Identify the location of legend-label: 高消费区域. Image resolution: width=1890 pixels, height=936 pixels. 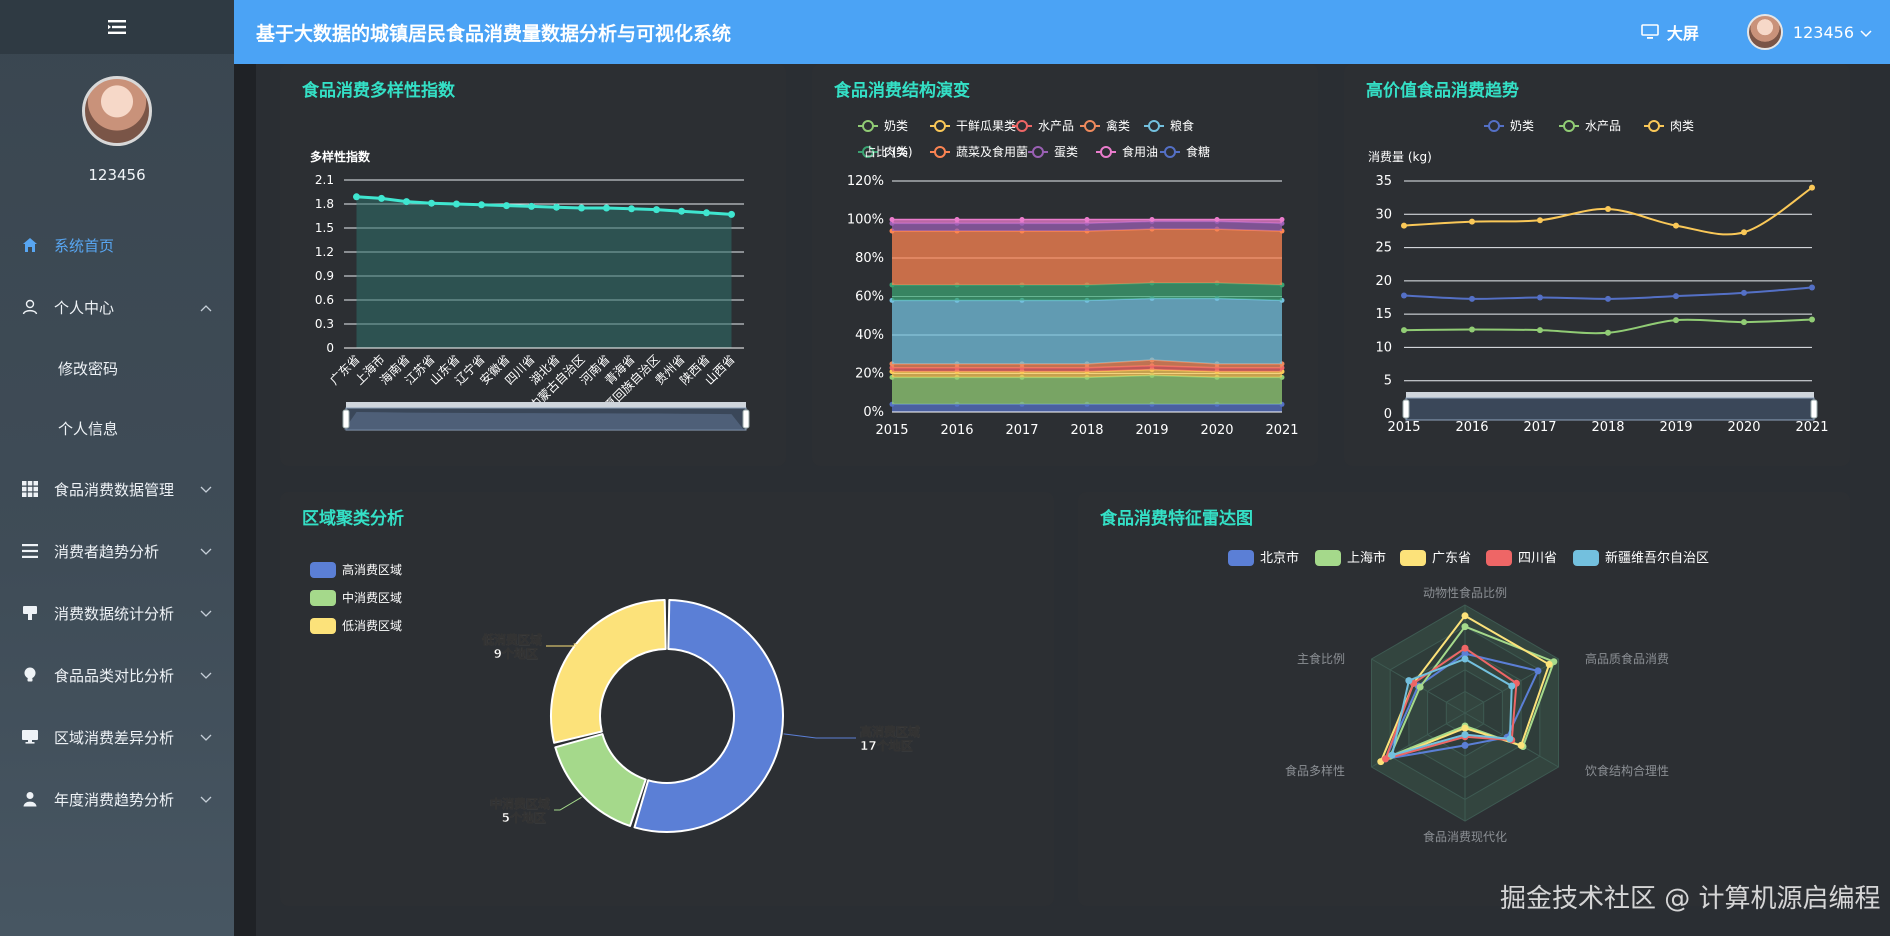
(372, 569).